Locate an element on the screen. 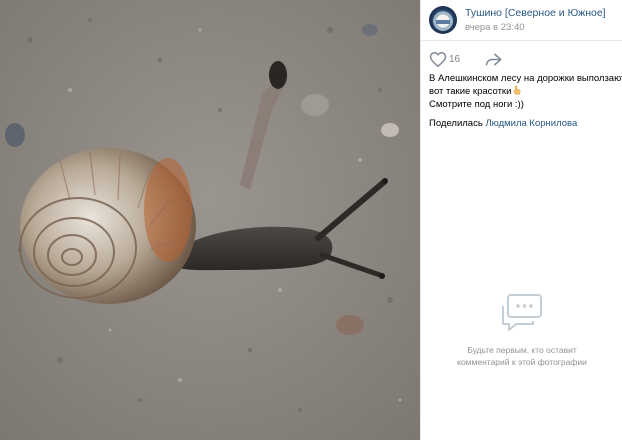 The image size is (622, 440). post-text-line: Смотрите под ноги :)) is located at coordinates (476, 104).